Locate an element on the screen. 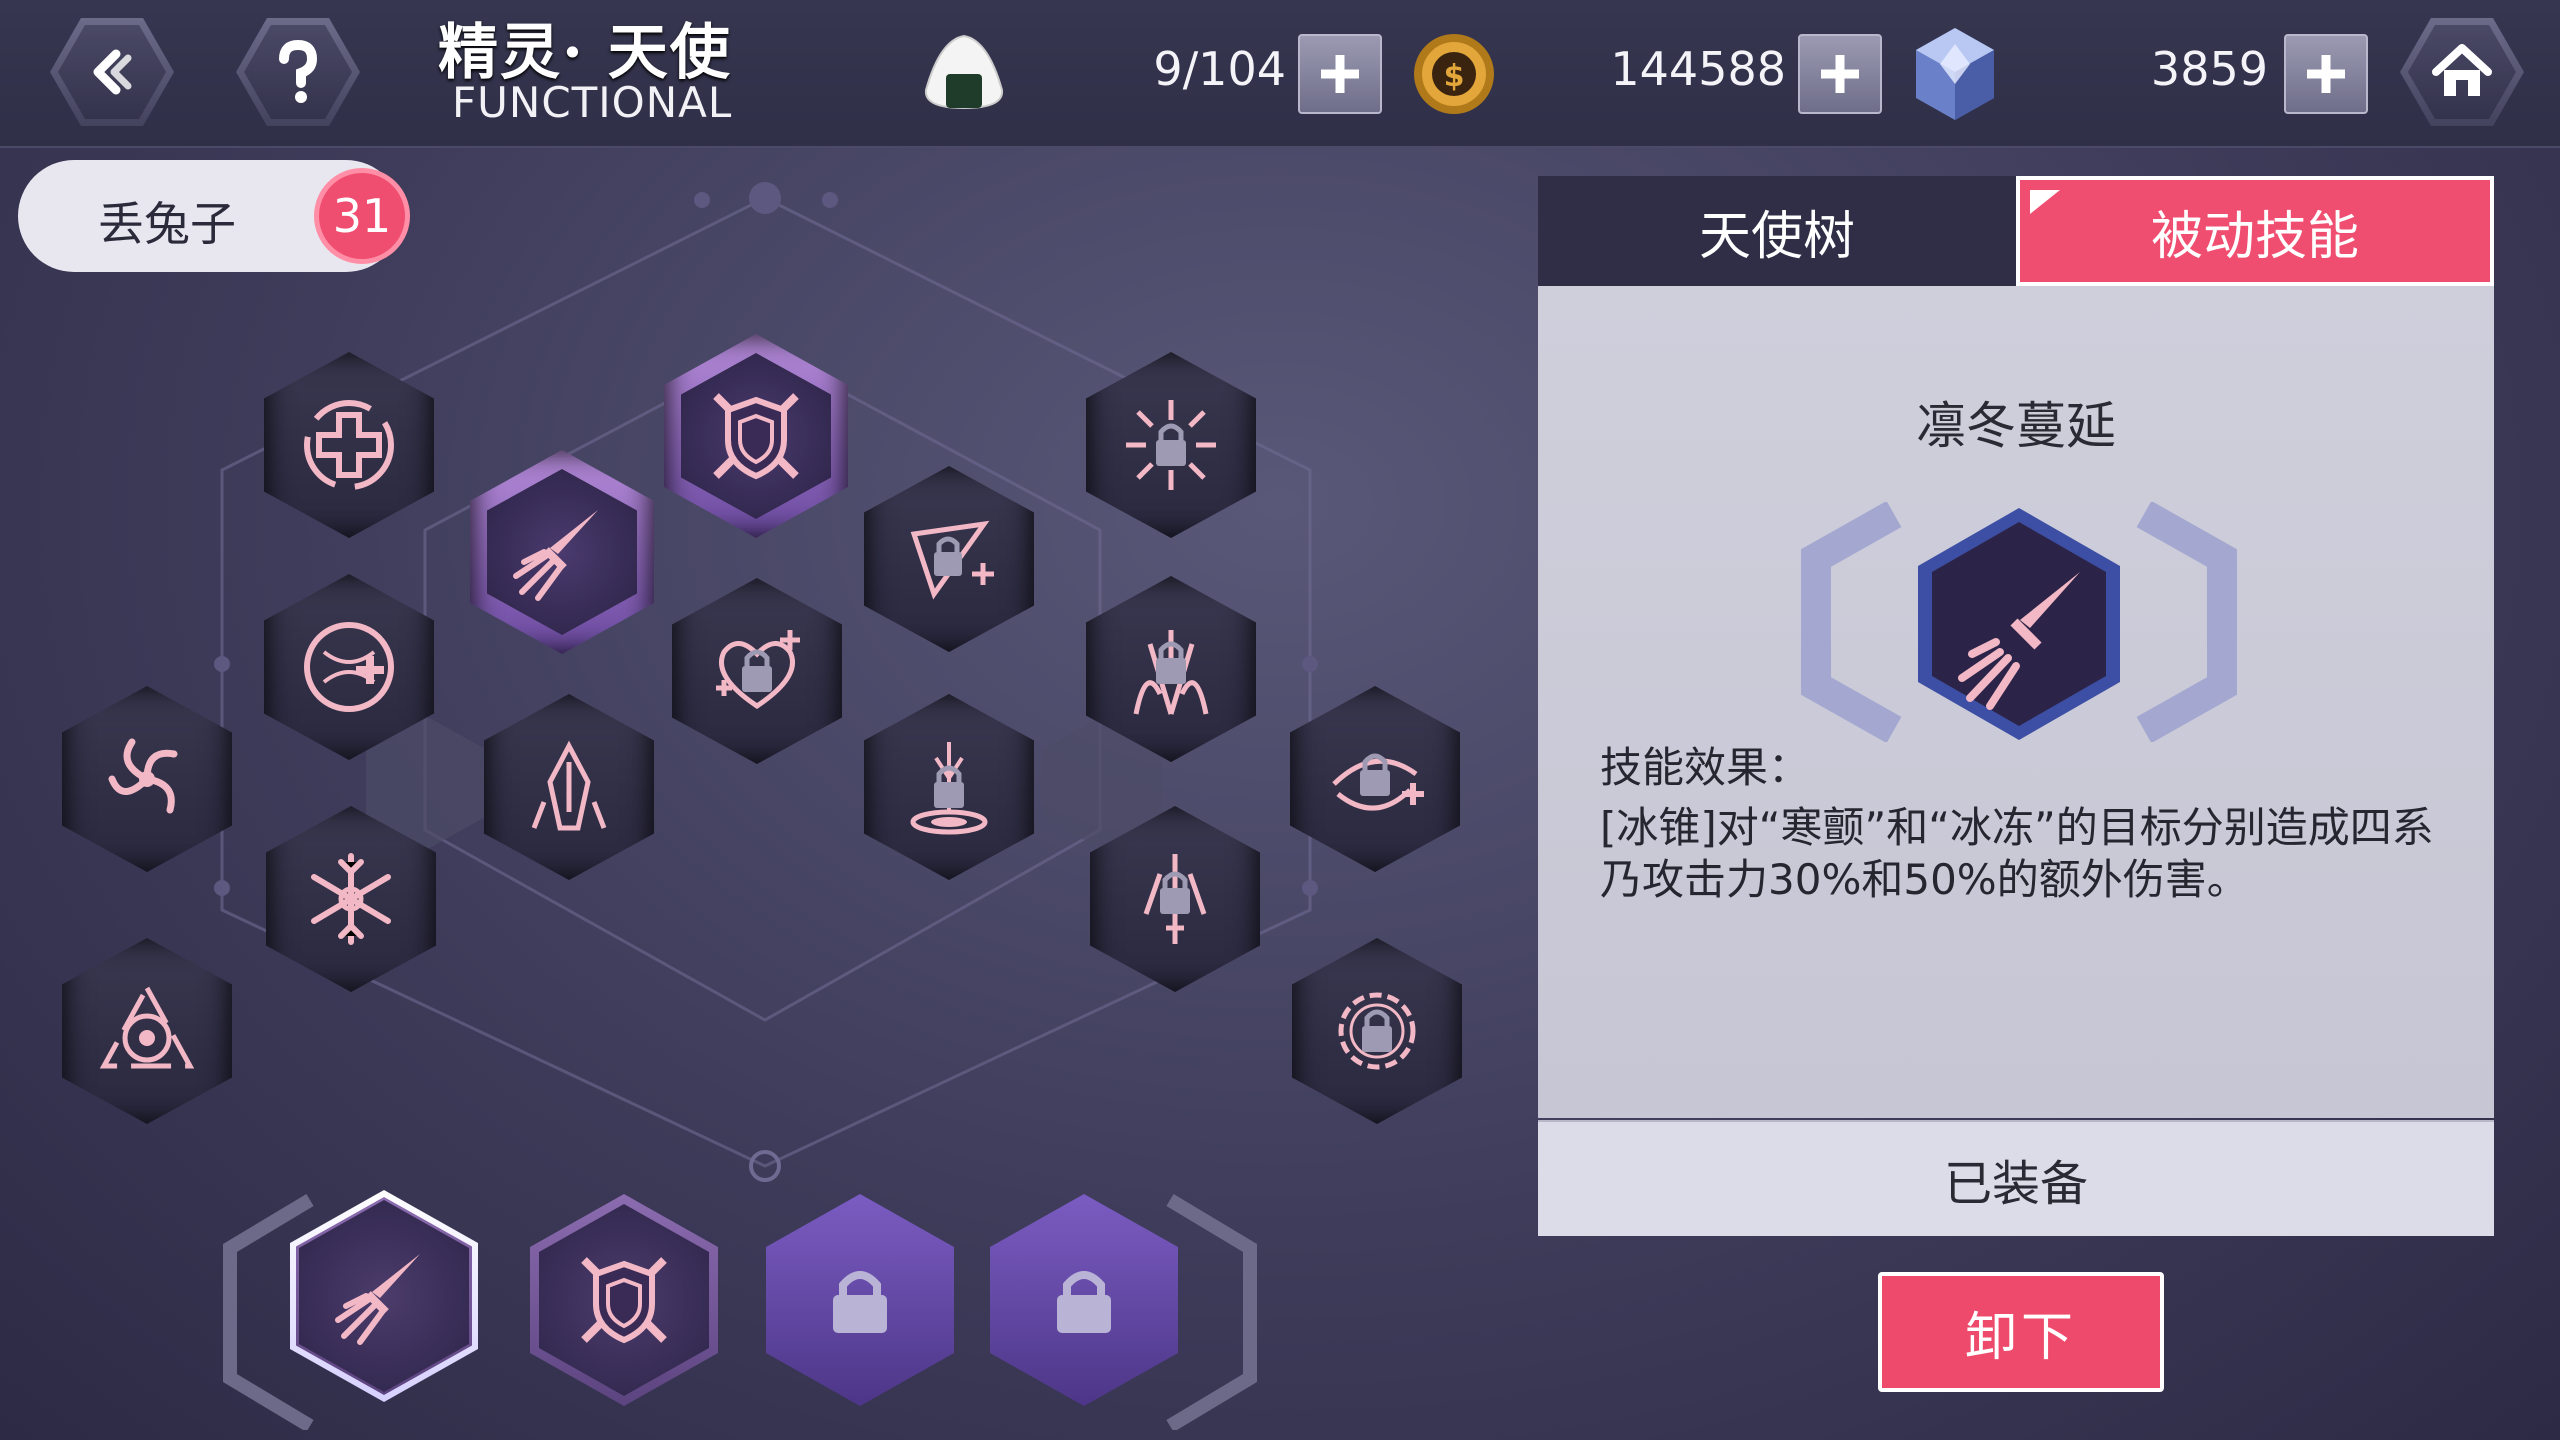 The height and width of the screenshot is (1440, 2560). stamina-value: 9/104 is located at coordinates (1219, 69).